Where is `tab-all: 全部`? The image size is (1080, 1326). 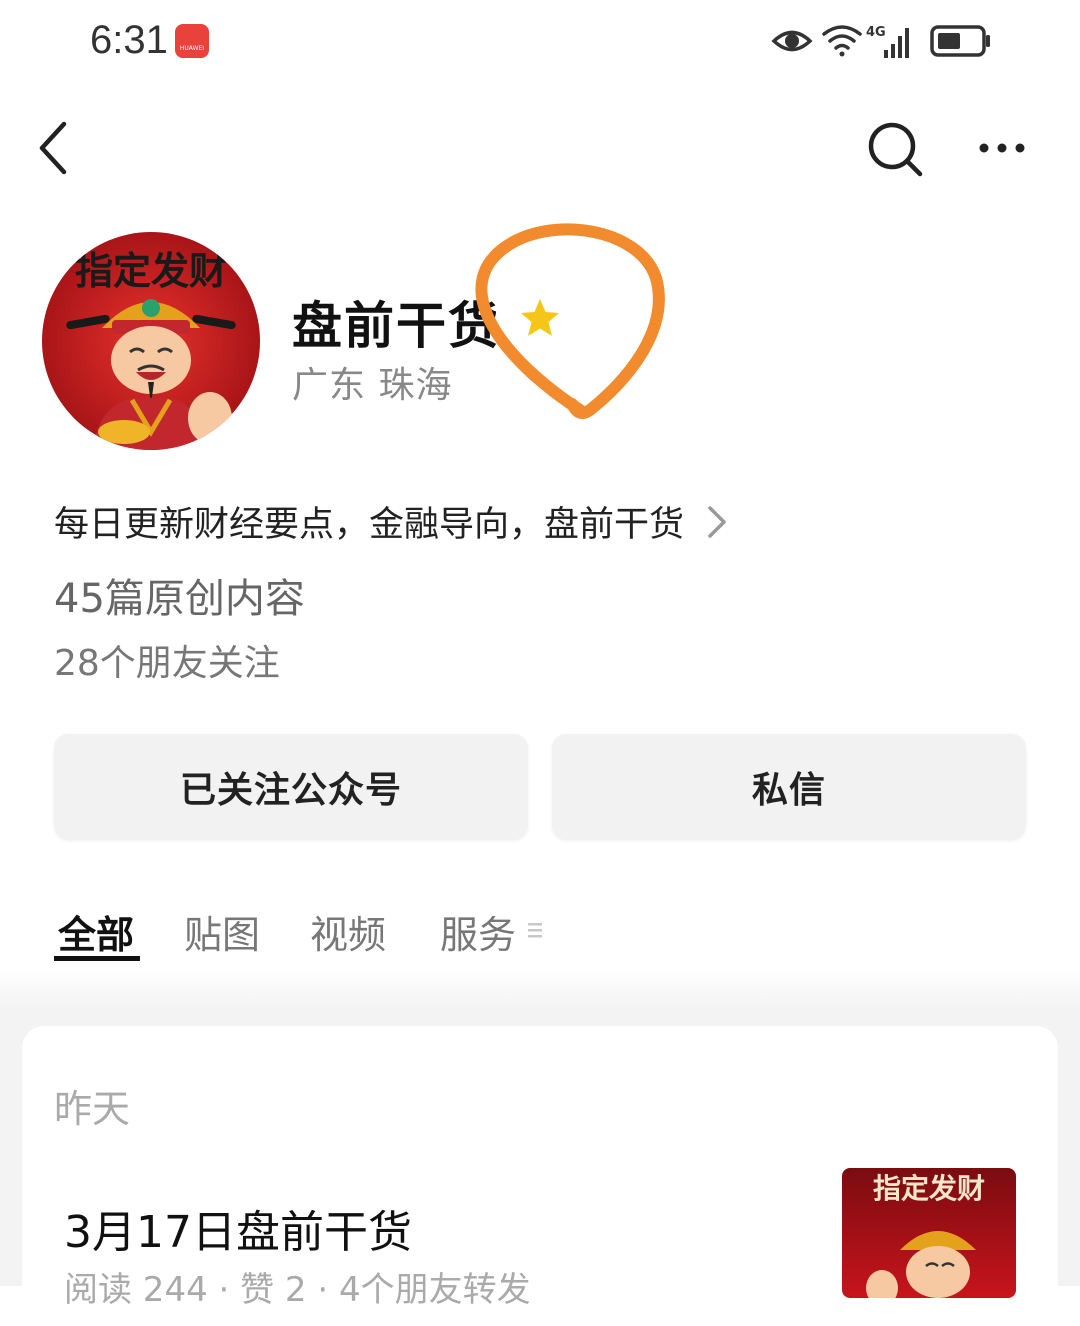 tab-all: 全部 is located at coordinates (96, 931).